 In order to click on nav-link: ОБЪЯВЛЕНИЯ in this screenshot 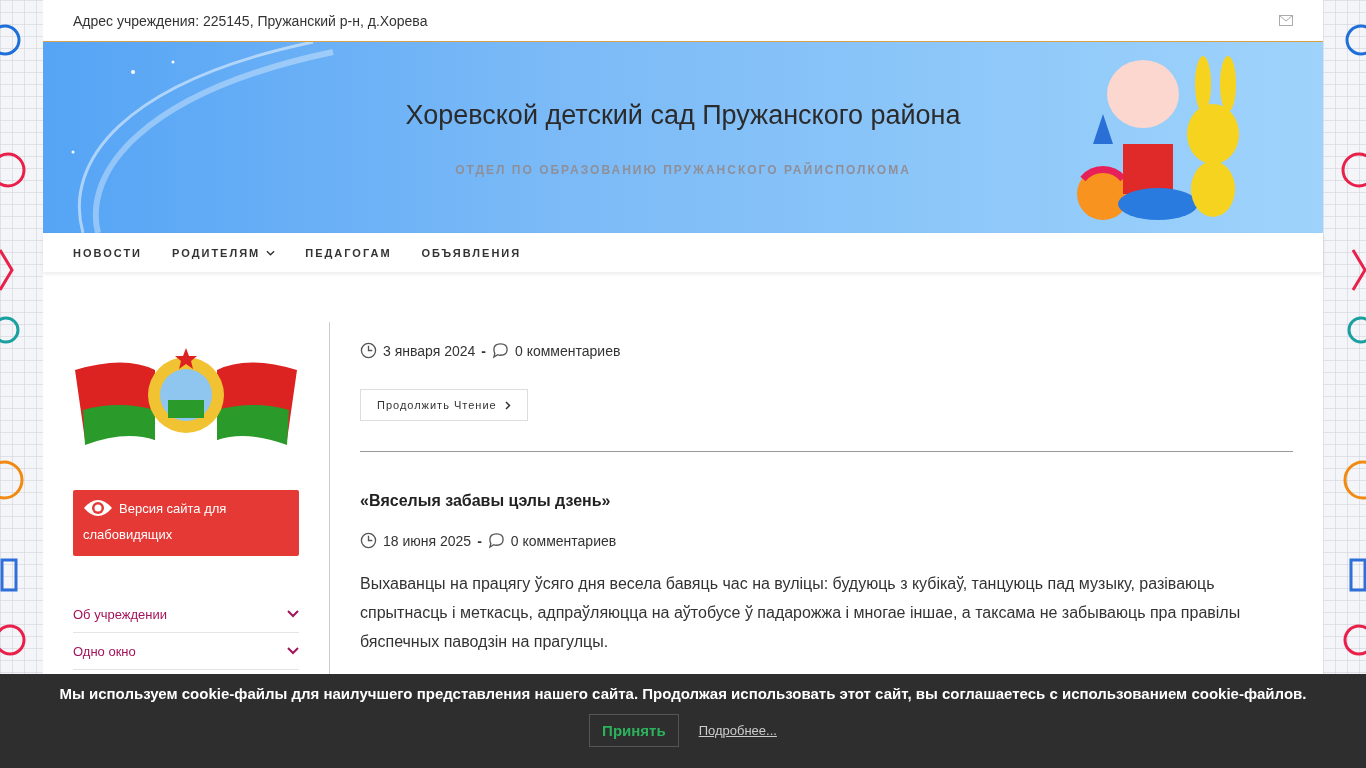, I will do `click(471, 252)`.